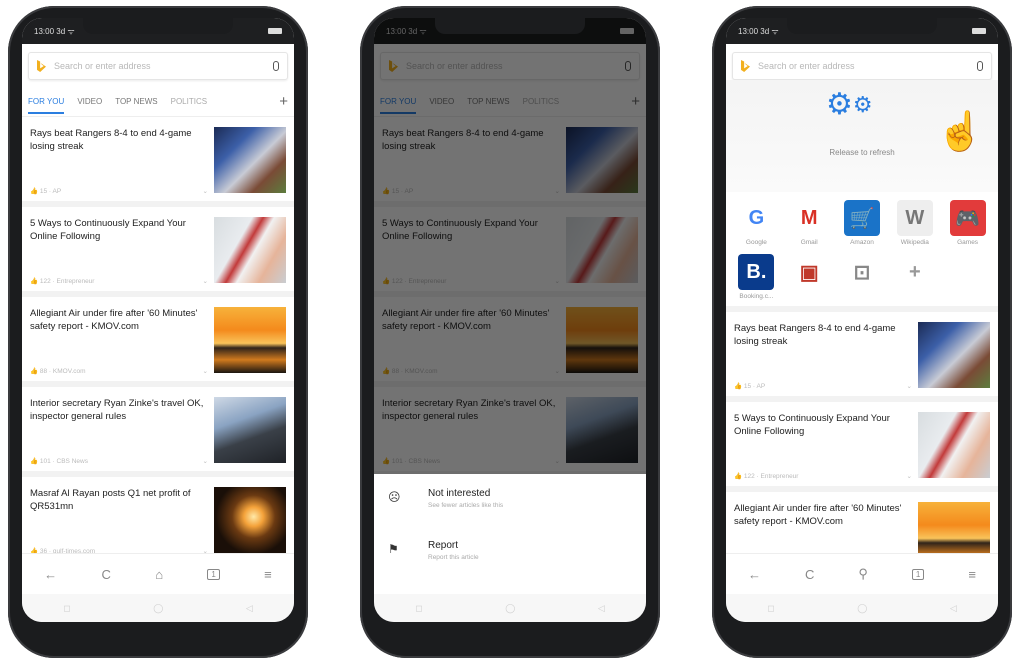  I want to click on tab-politics: POLITICS, so click(189, 101).